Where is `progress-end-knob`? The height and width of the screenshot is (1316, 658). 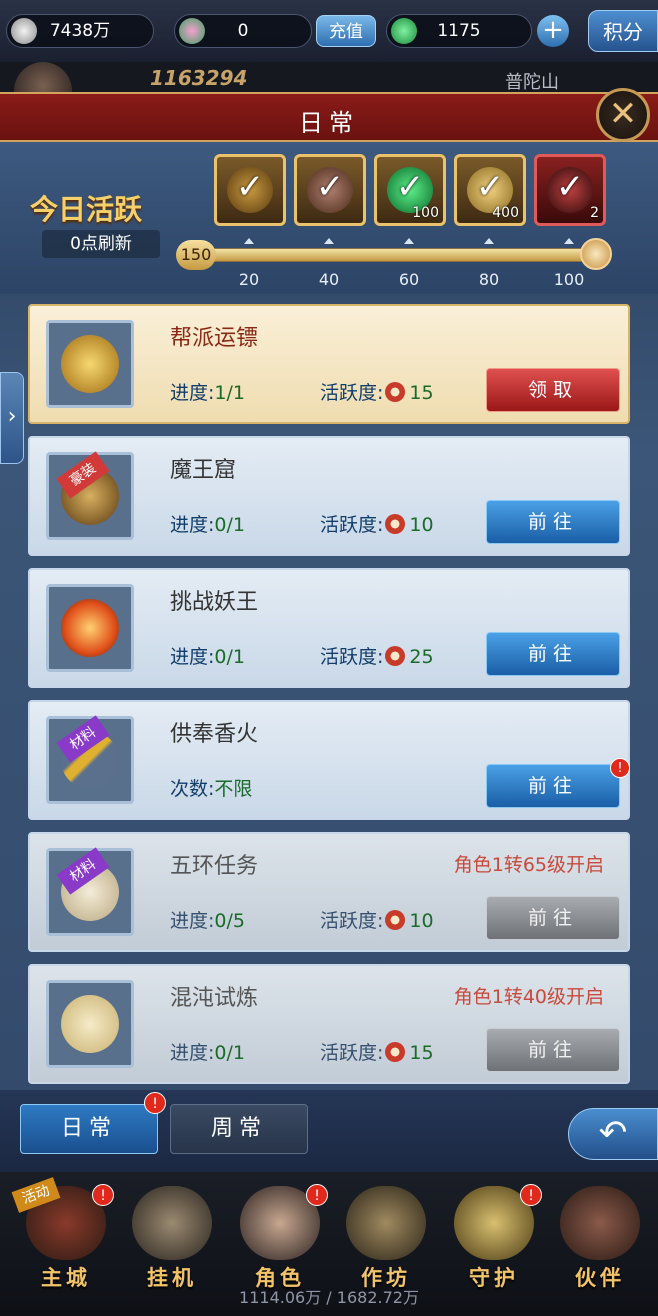
progress-end-knob is located at coordinates (596, 254).